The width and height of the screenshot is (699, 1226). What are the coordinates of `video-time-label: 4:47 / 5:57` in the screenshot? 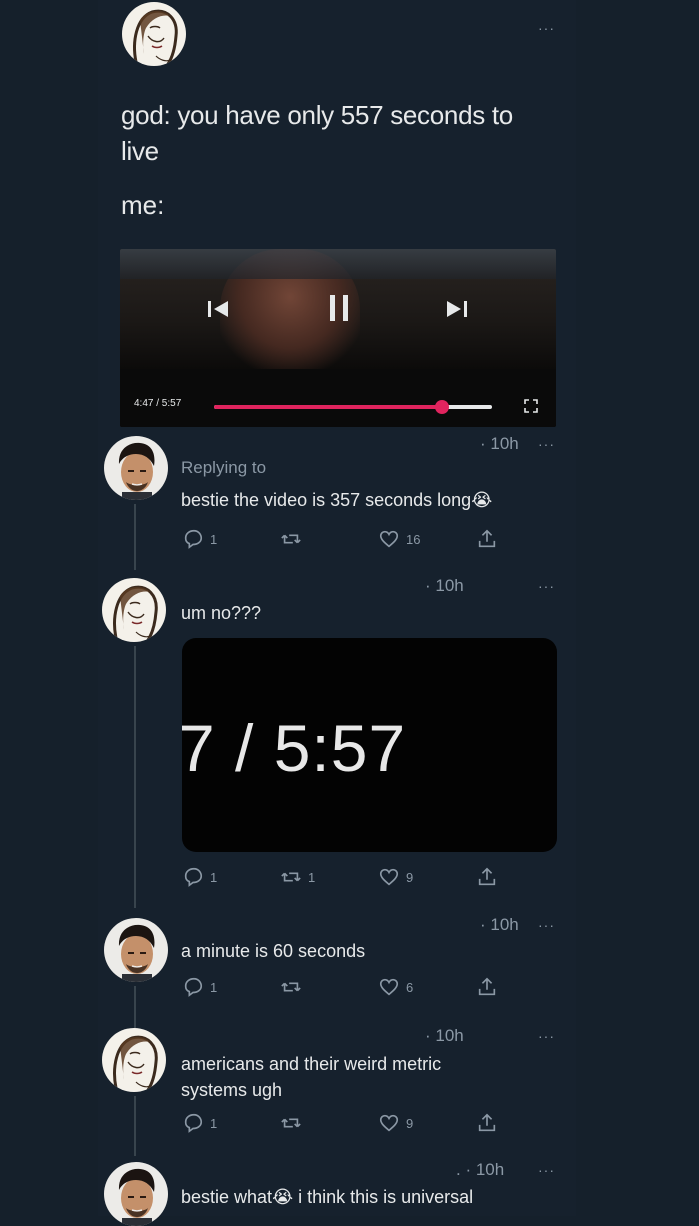 It's located at (158, 403).